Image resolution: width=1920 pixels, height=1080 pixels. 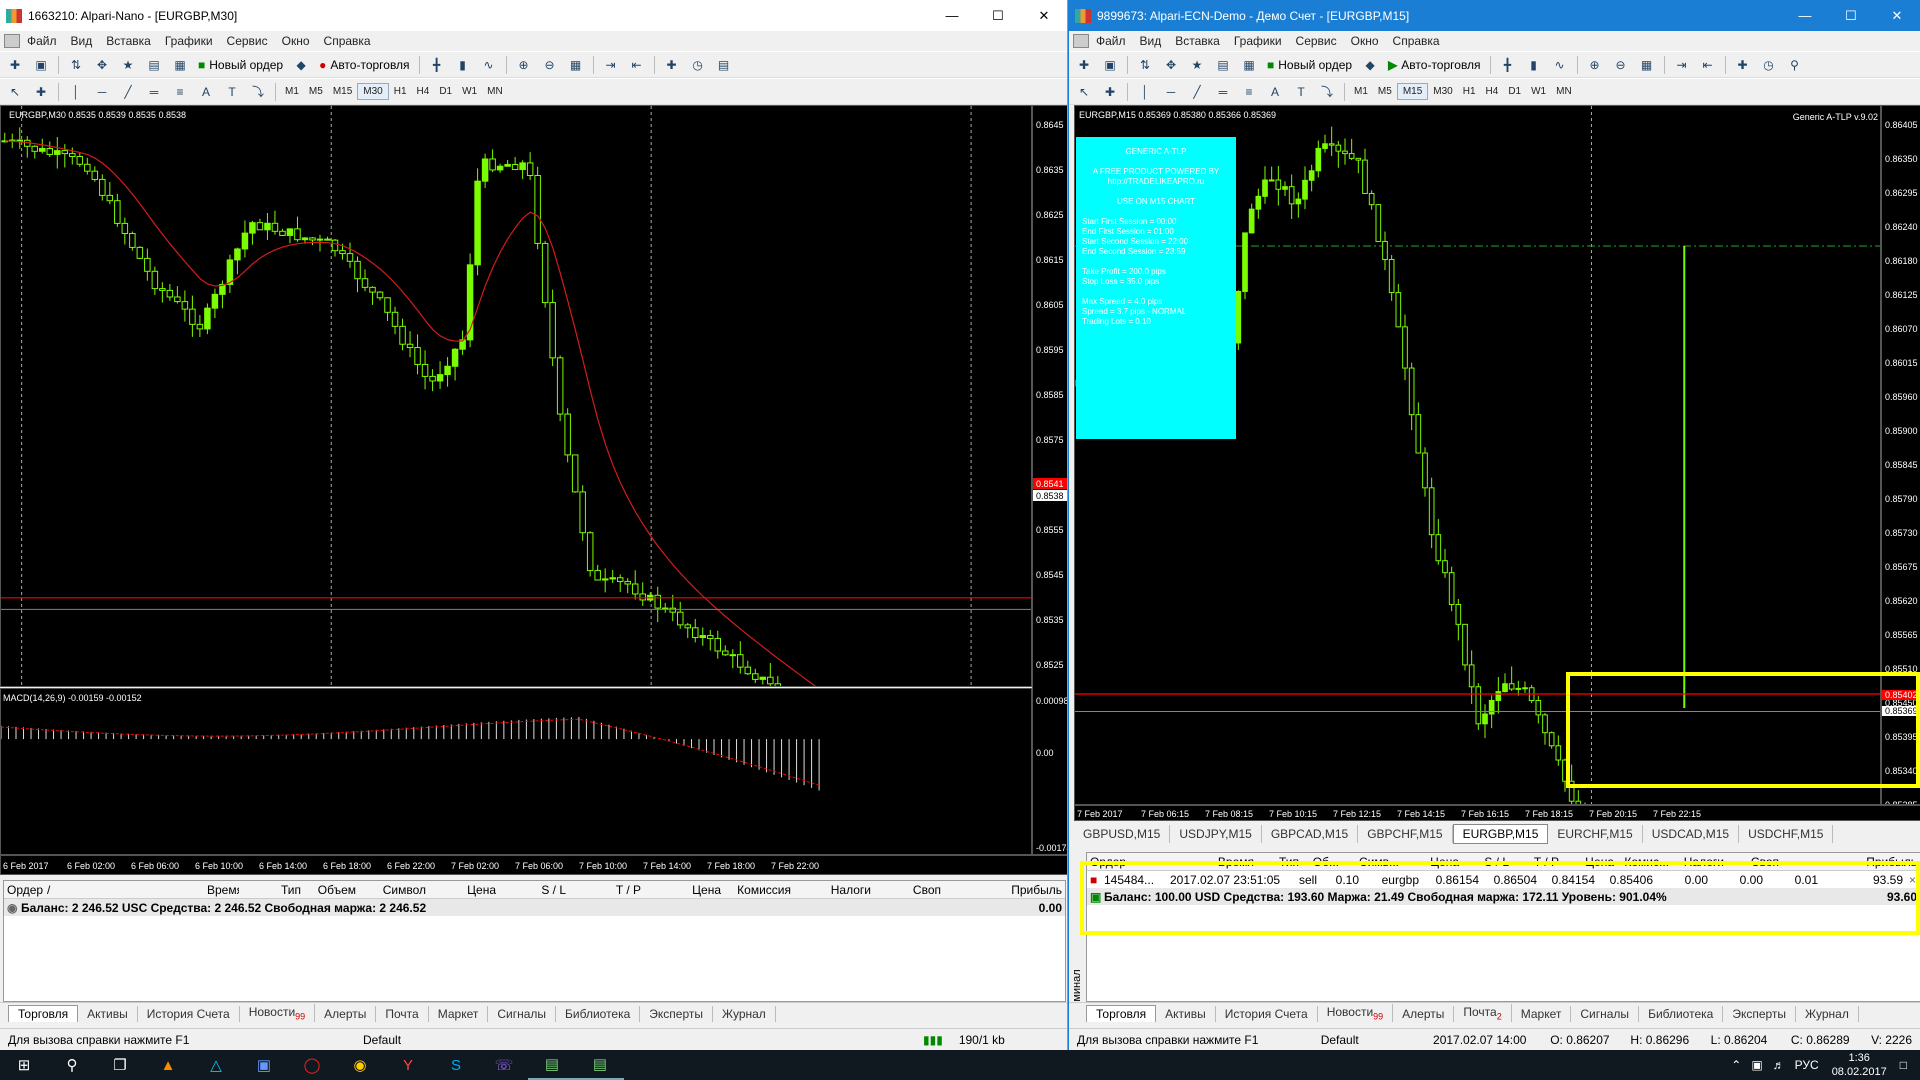 What do you see at coordinates (1756, 1065) in the screenshot?
I see `network-icon: ▣` at bounding box center [1756, 1065].